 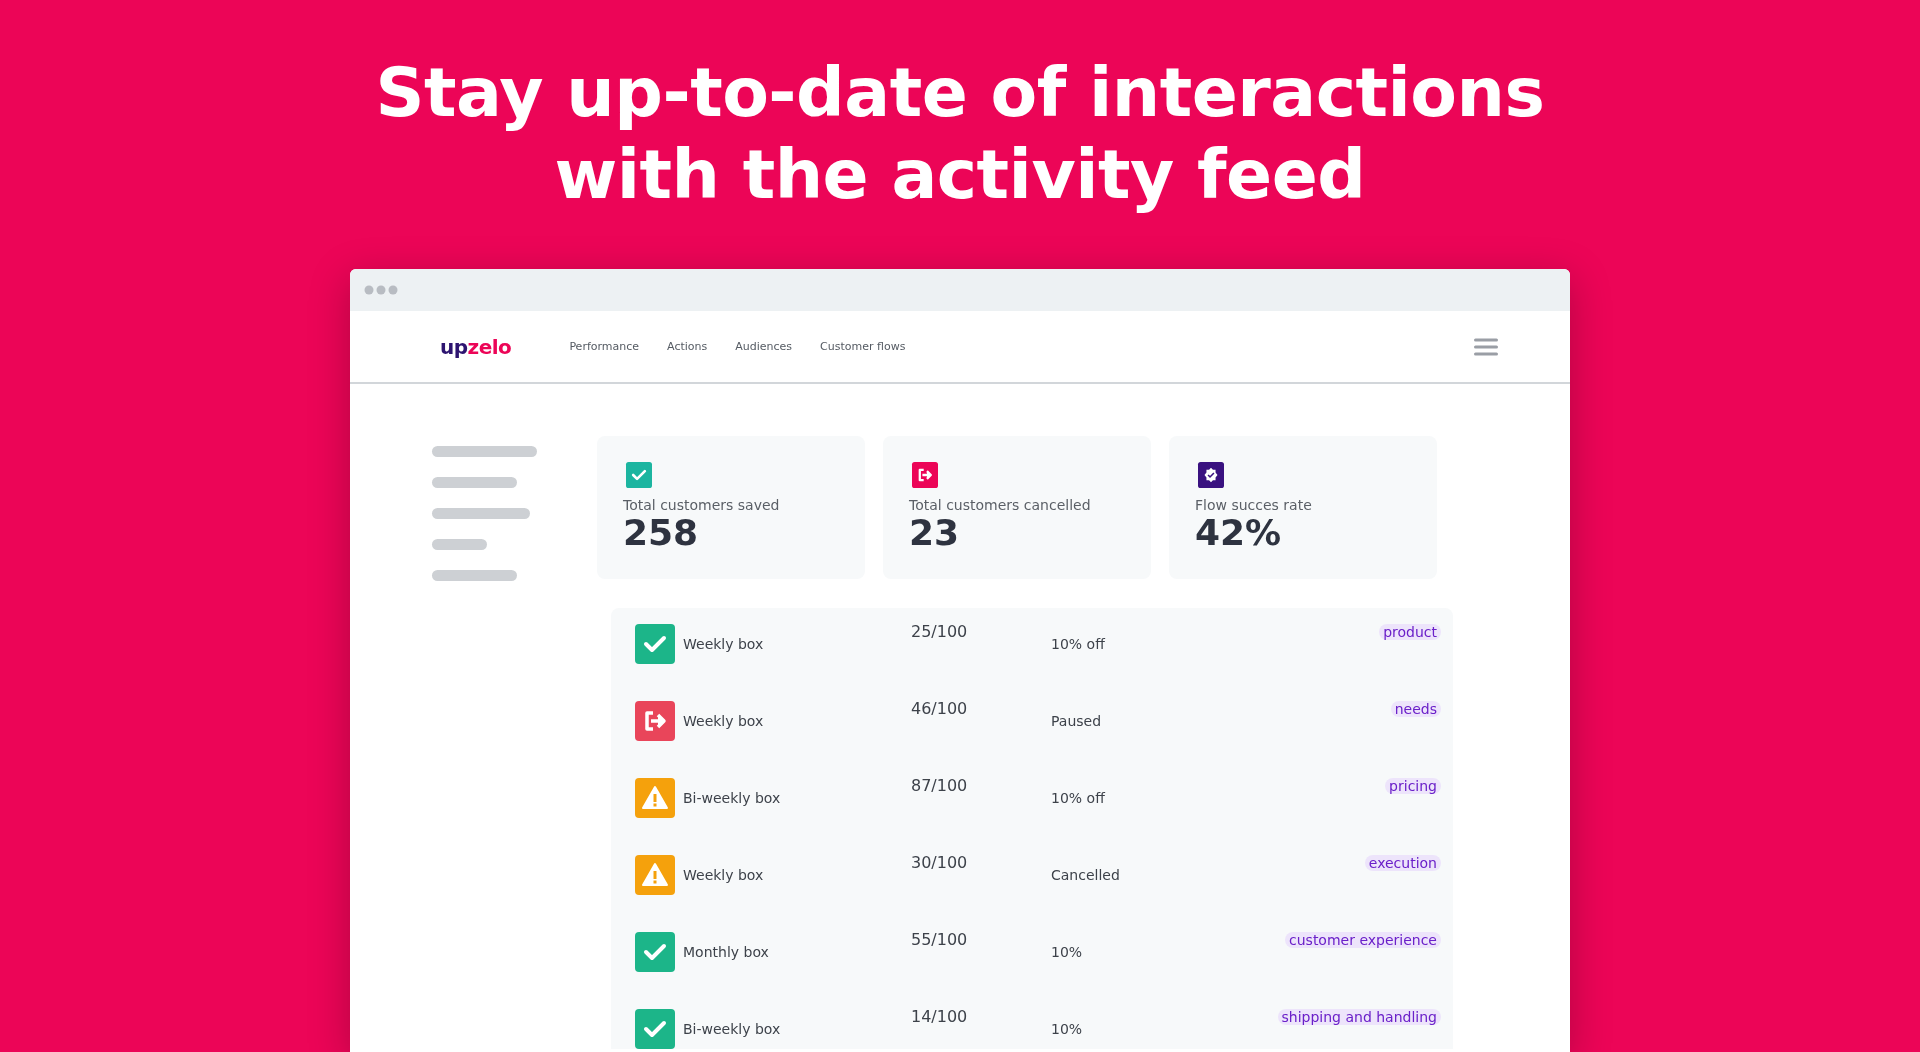 What do you see at coordinates (1486, 346) in the screenshot?
I see `menu-icon` at bounding box center [1486, 346].